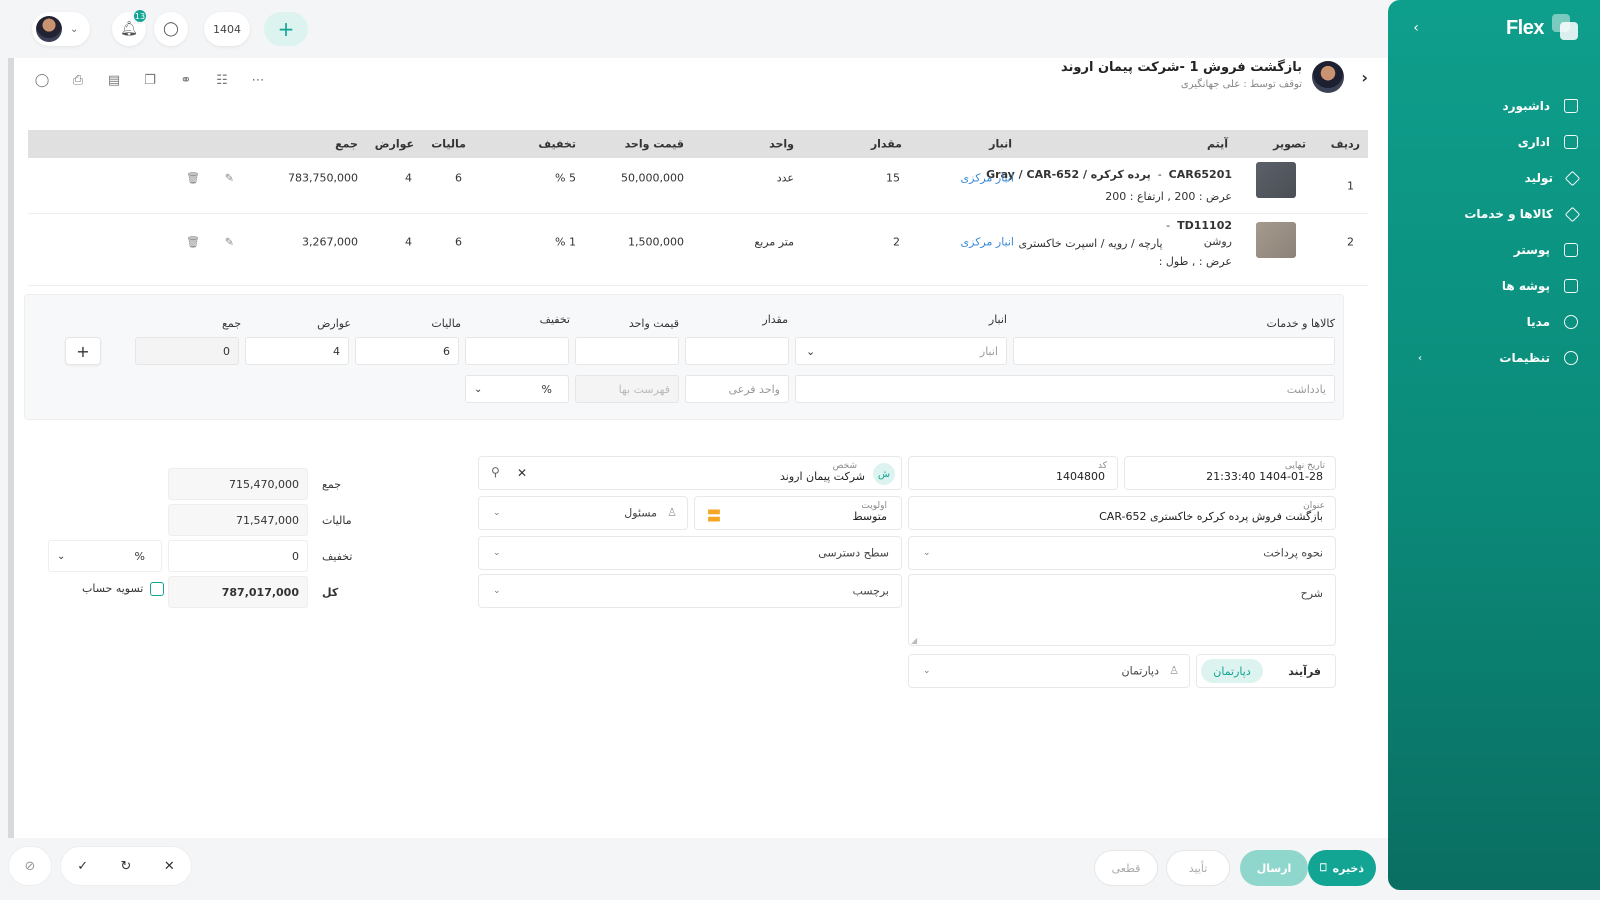 The height and width of the screenshot is (900, 1600). What do you see at coordinates (1301, 323) in the screenshot?
I see `goods-label: کالاها و خدمات` at bounding box center [1301, 323].